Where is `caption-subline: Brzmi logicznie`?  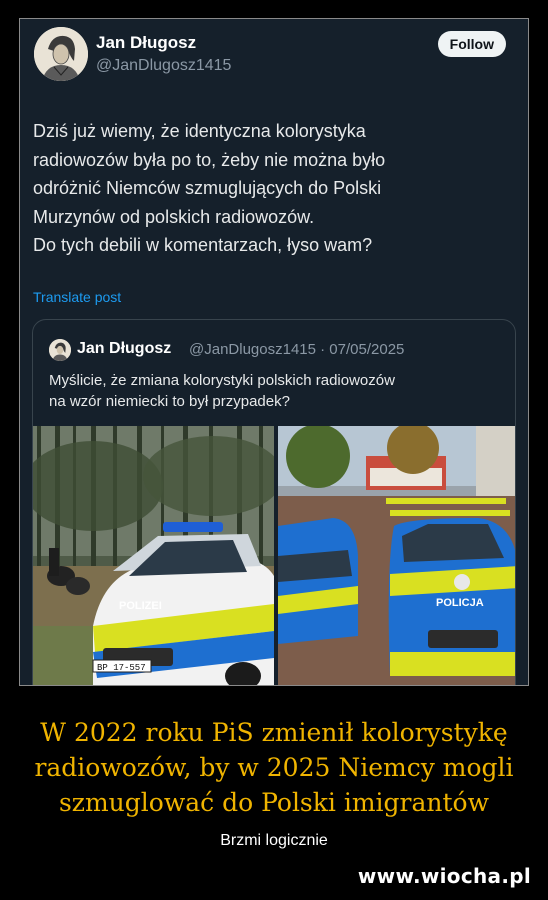
caption-subline: Brzmi logicznie is located at coordinates (274, 840).